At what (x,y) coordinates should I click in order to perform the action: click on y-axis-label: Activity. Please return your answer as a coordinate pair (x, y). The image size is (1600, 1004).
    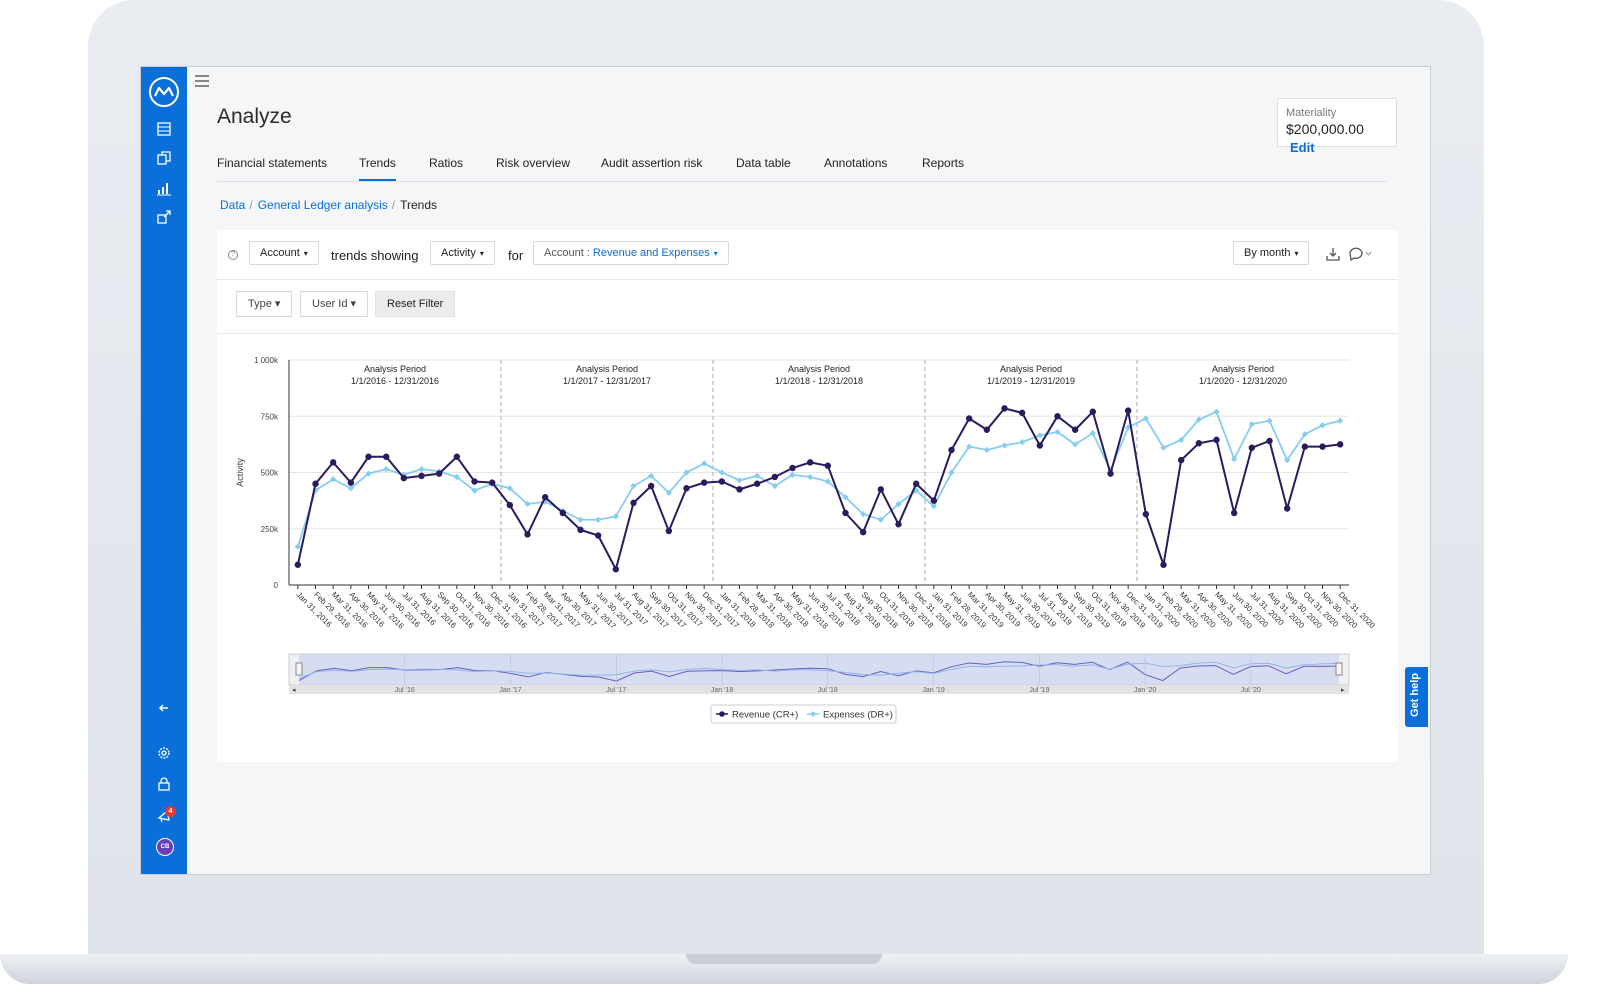
    Looking at the image, I should click on (240, 472).